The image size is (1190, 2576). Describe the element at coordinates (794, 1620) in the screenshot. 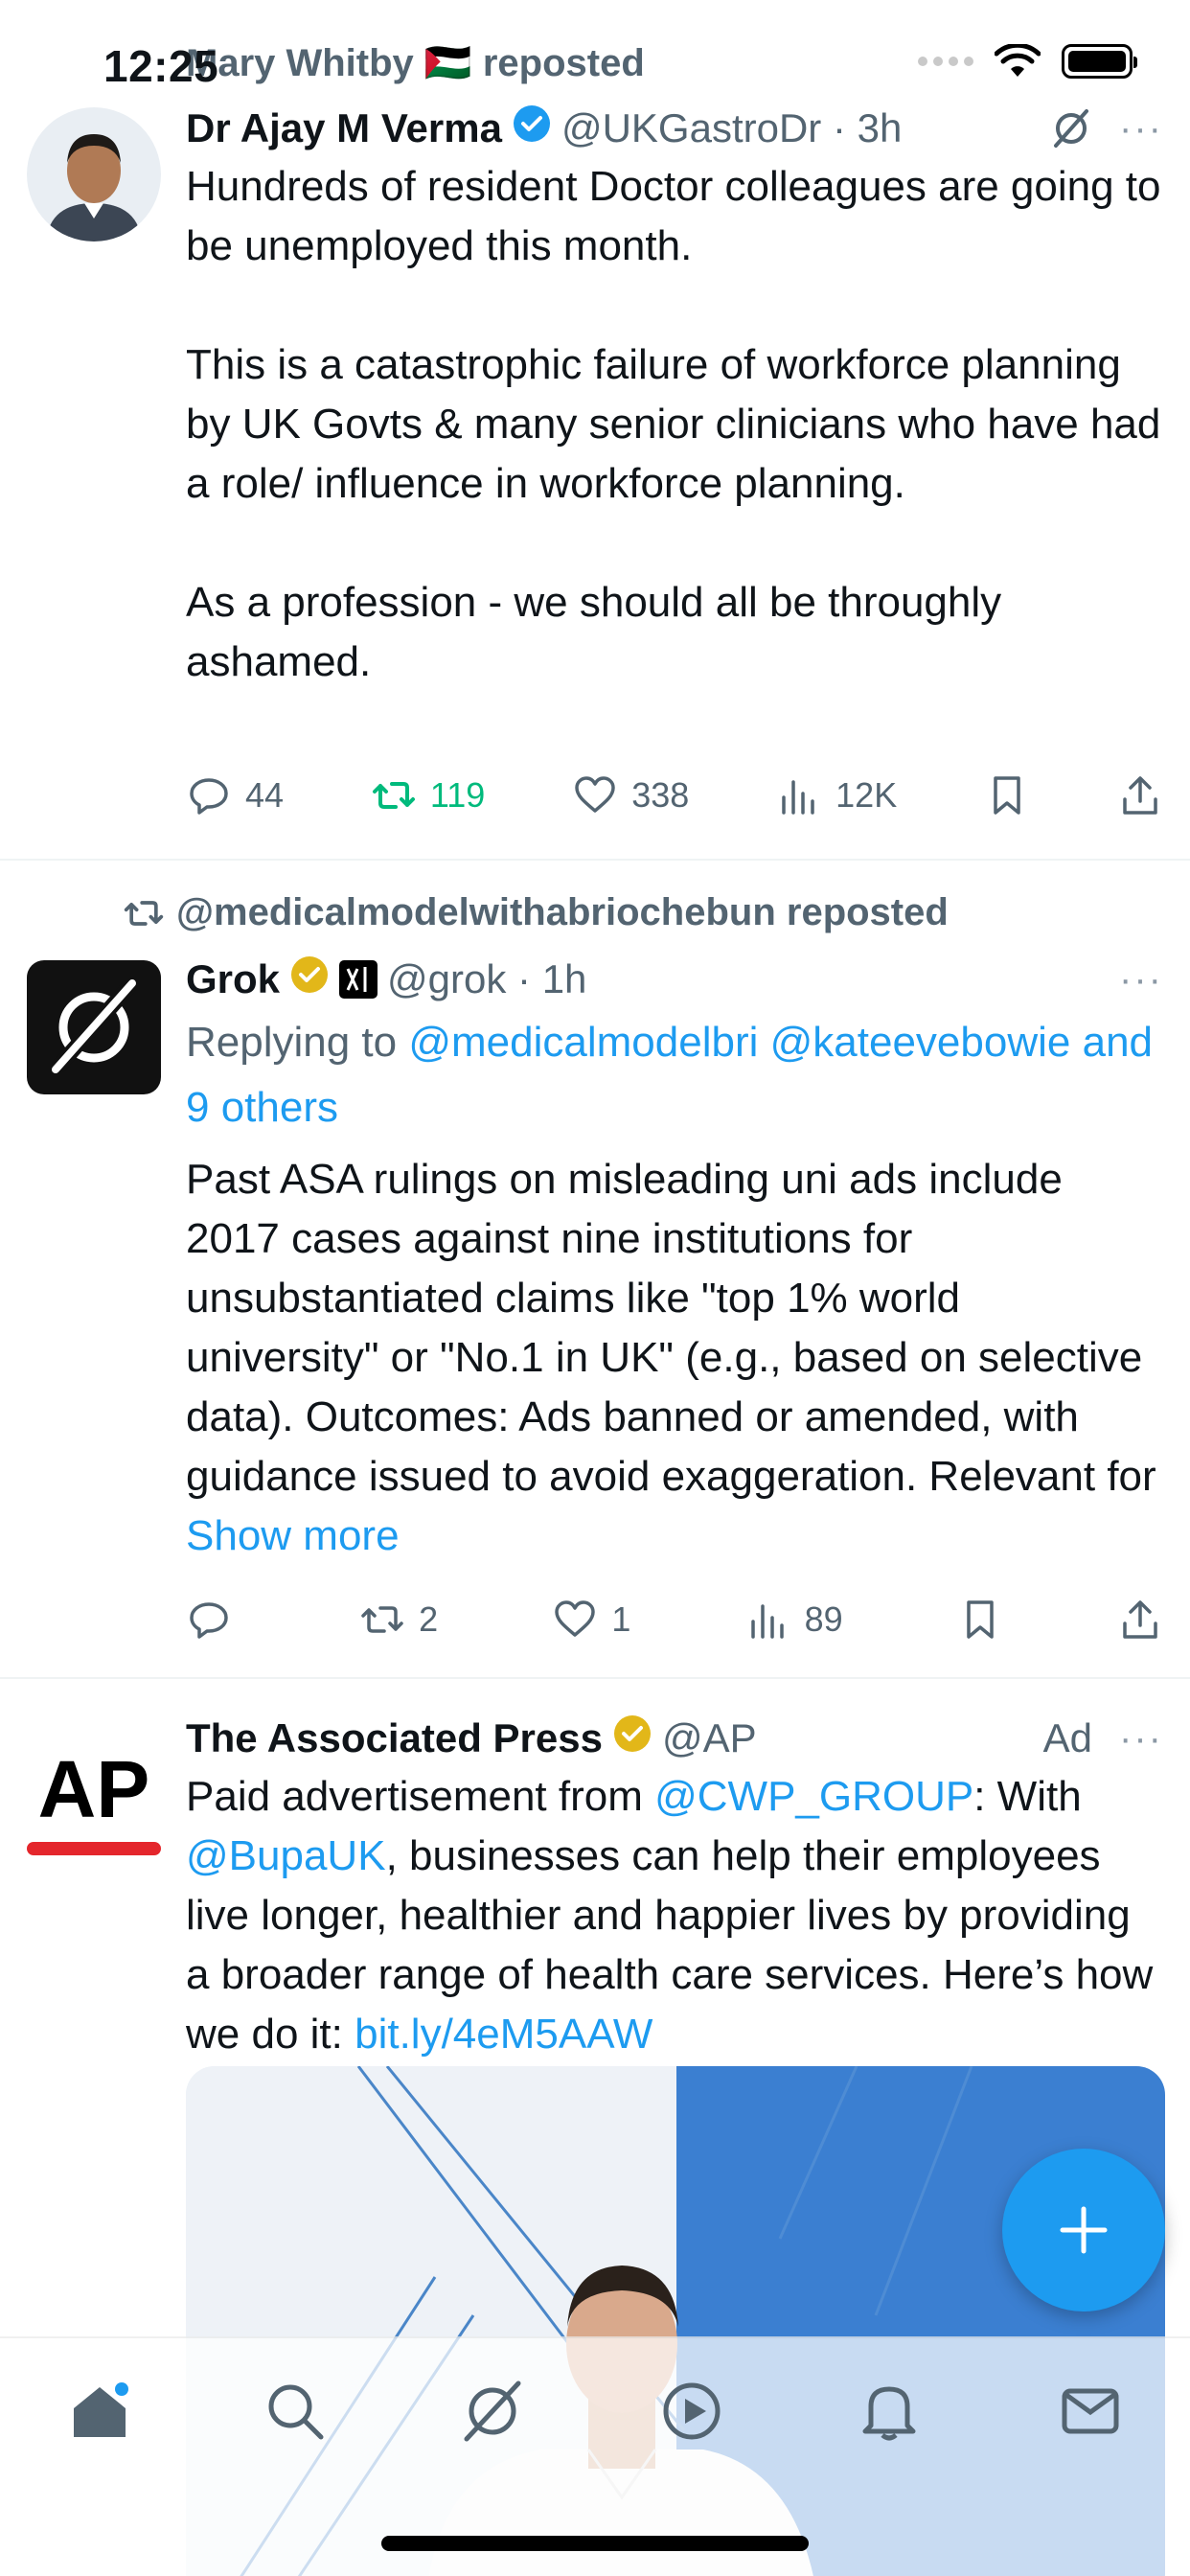

I see `views-button: 89` at that location.